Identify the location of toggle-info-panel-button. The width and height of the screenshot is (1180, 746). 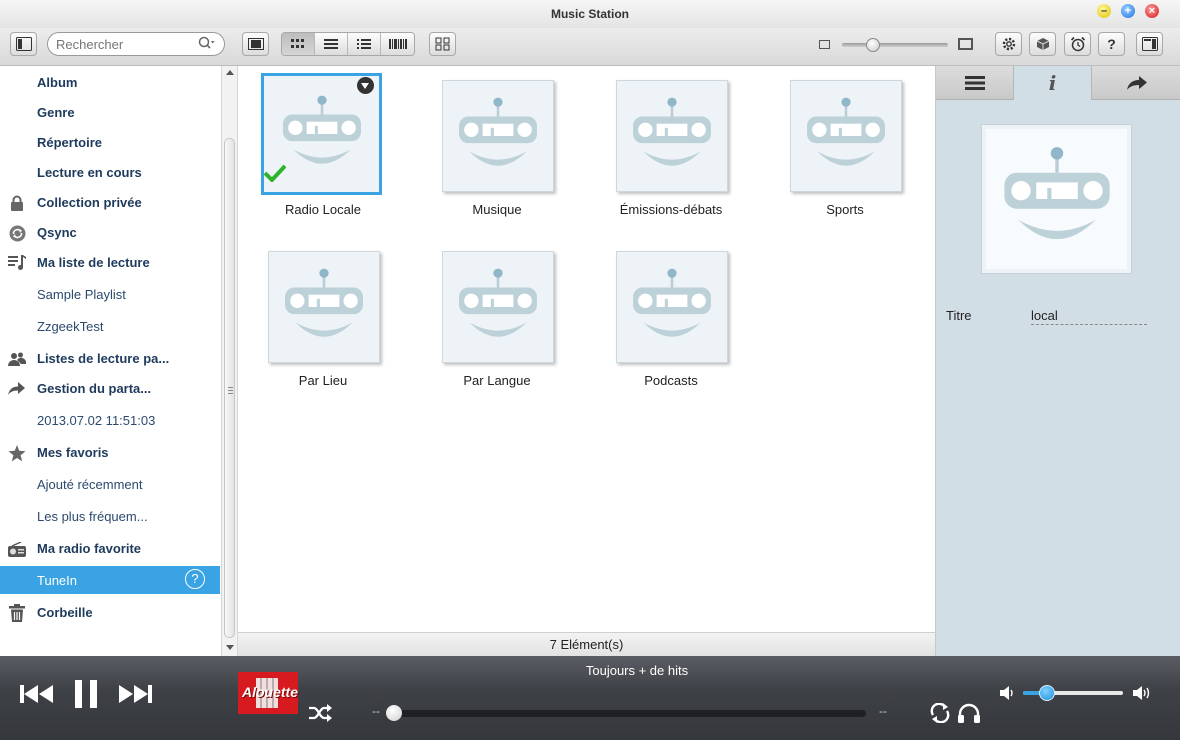
(1149, 44).